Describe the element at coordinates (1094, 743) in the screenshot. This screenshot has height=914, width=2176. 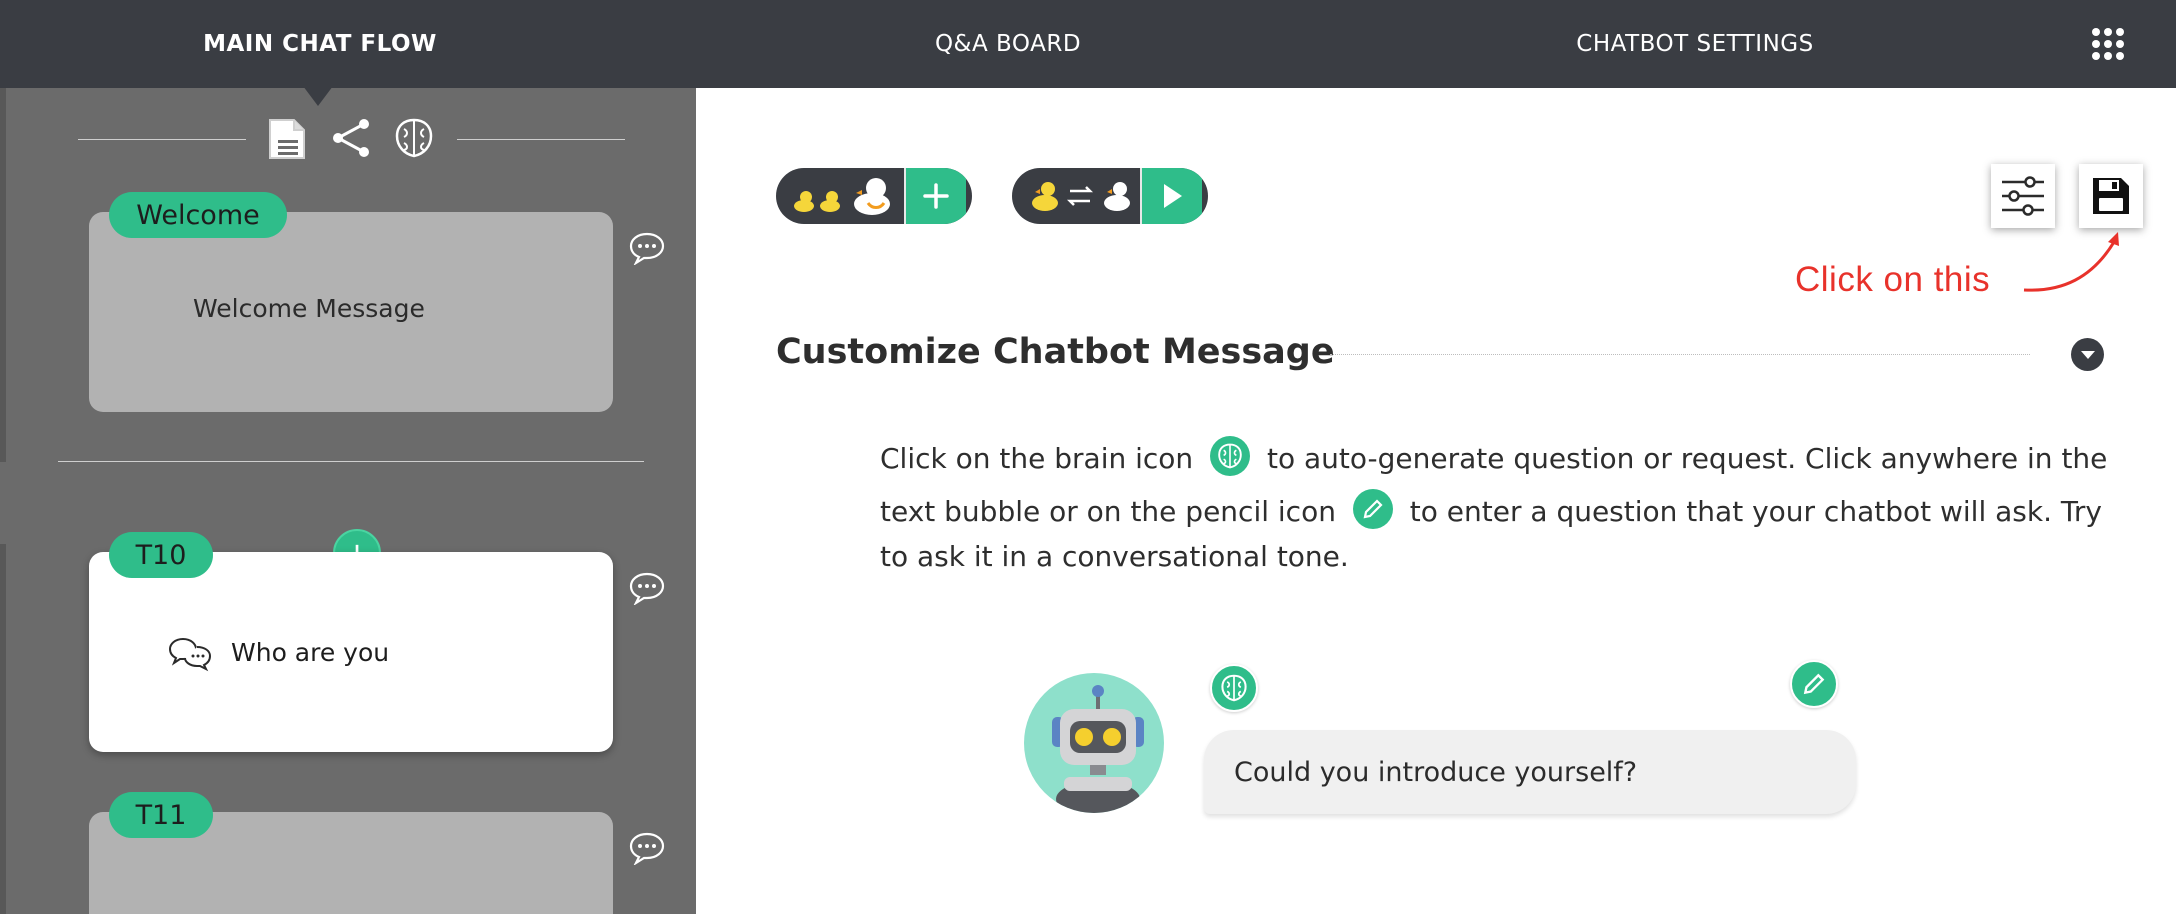
I see `robot-avatar` at that location.